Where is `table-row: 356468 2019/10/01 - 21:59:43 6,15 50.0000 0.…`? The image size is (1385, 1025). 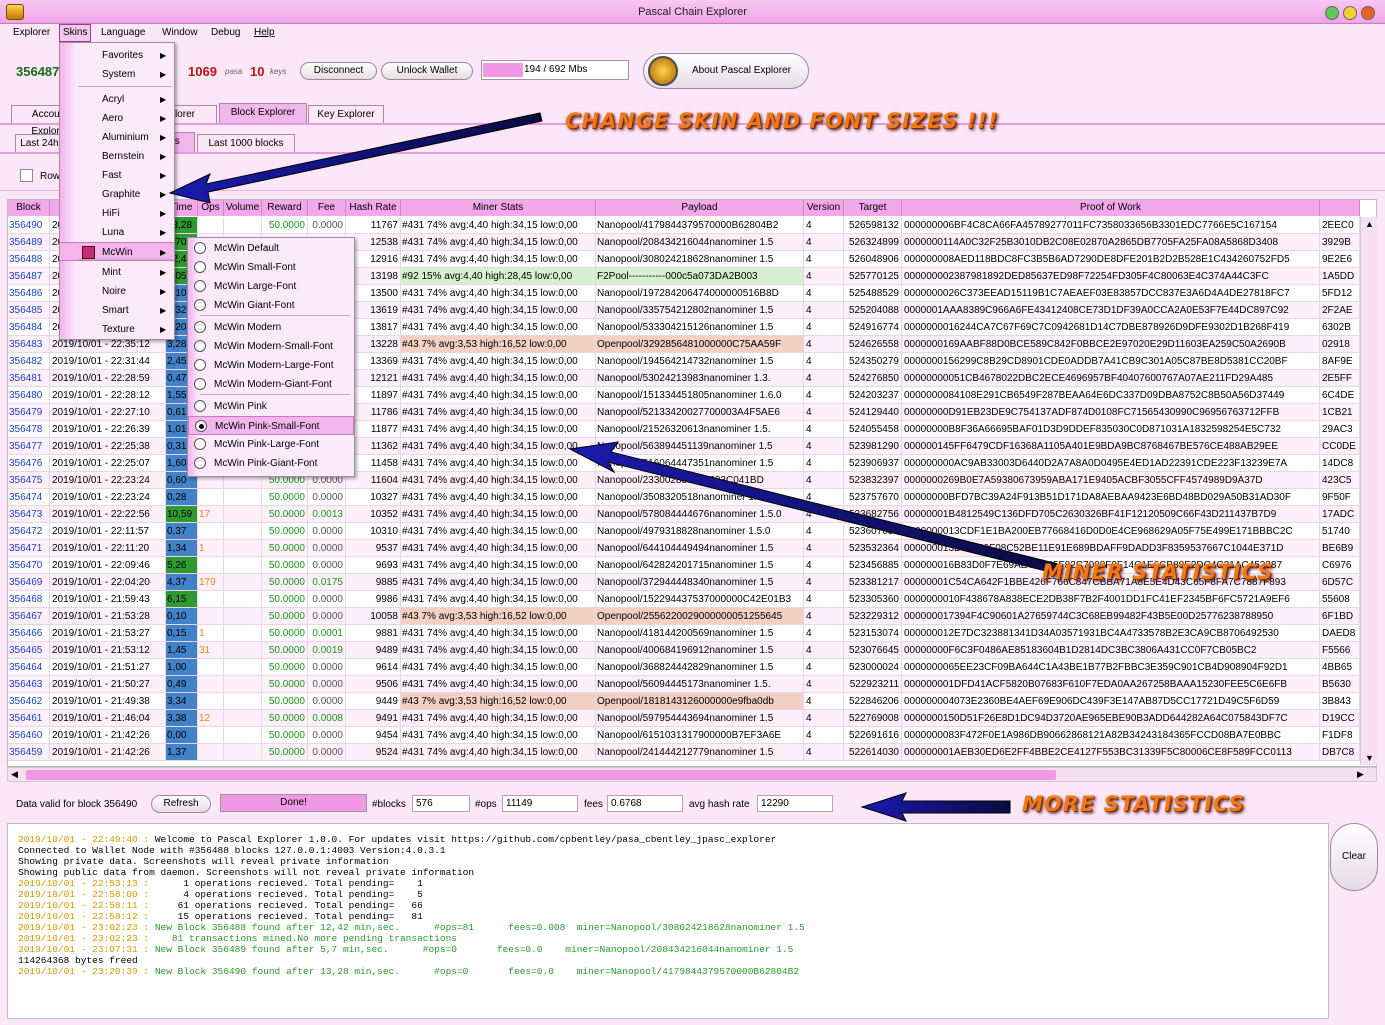 table-row: 356468 2019/10/01 - 21:59:43 6,15 50.0000 0.… is located at coordinates (684, 599).